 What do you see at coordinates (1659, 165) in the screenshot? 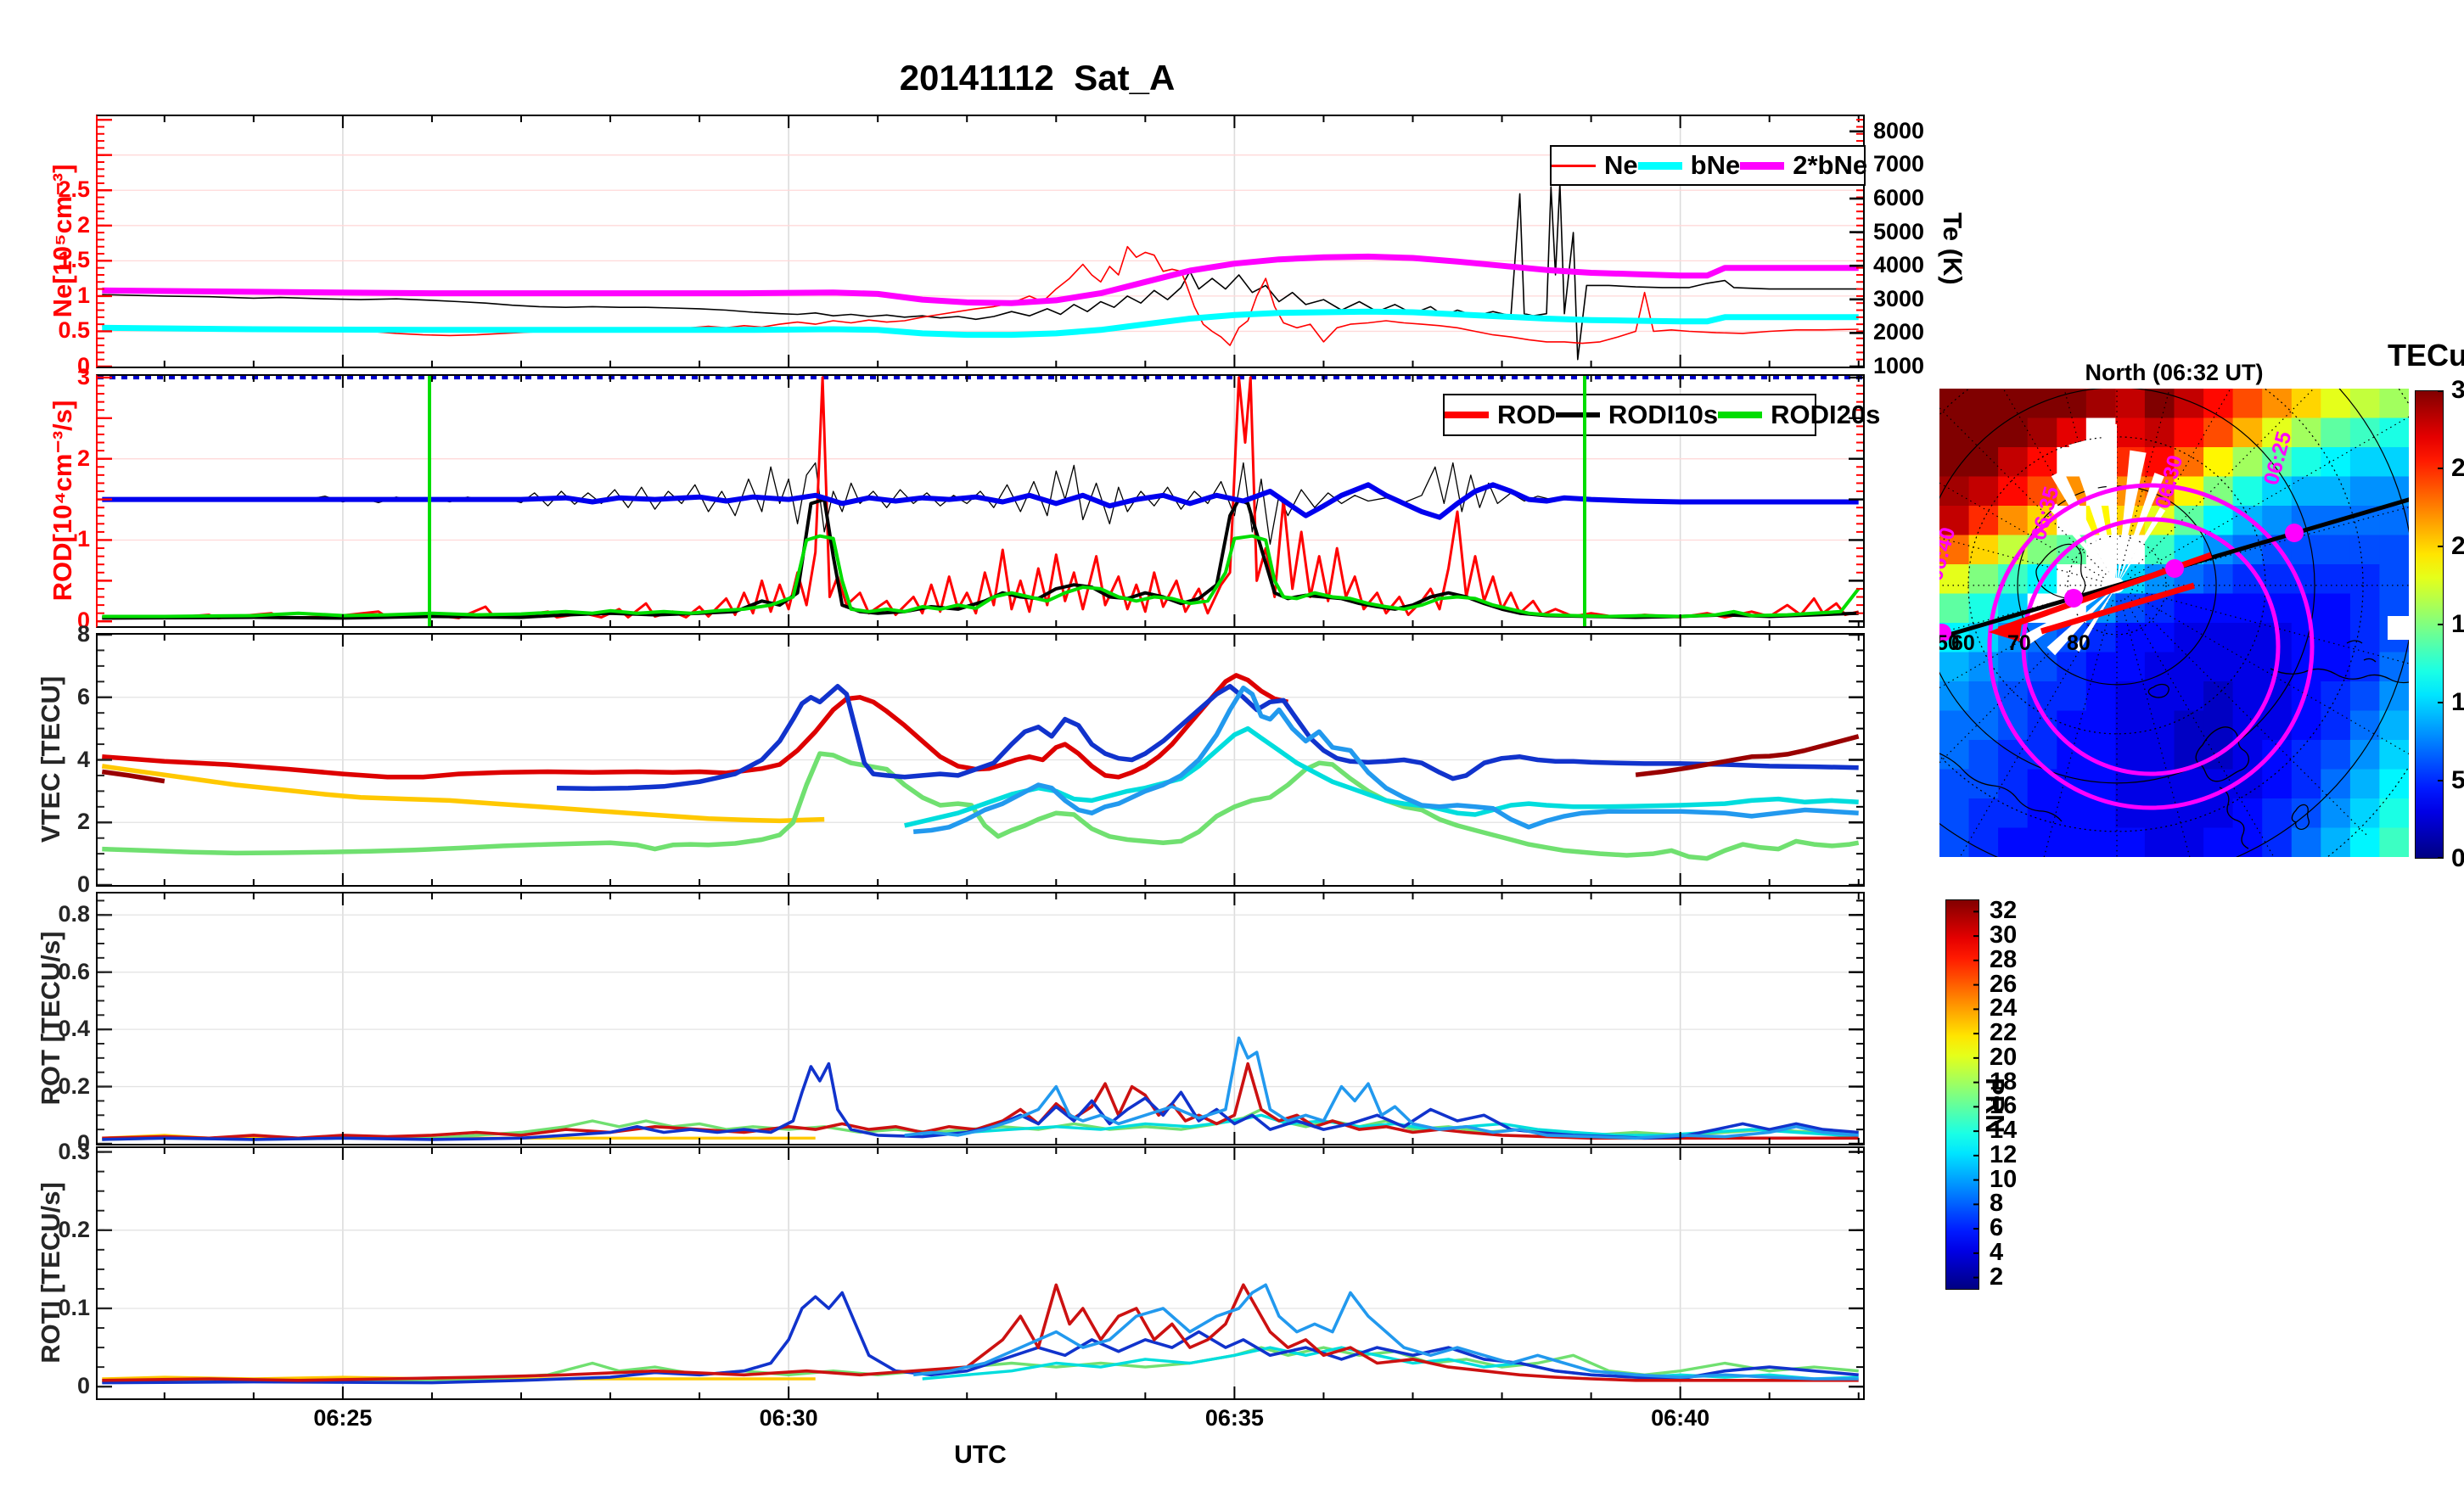
I see `legend-line-bne` at bounding box center [1659, 165].